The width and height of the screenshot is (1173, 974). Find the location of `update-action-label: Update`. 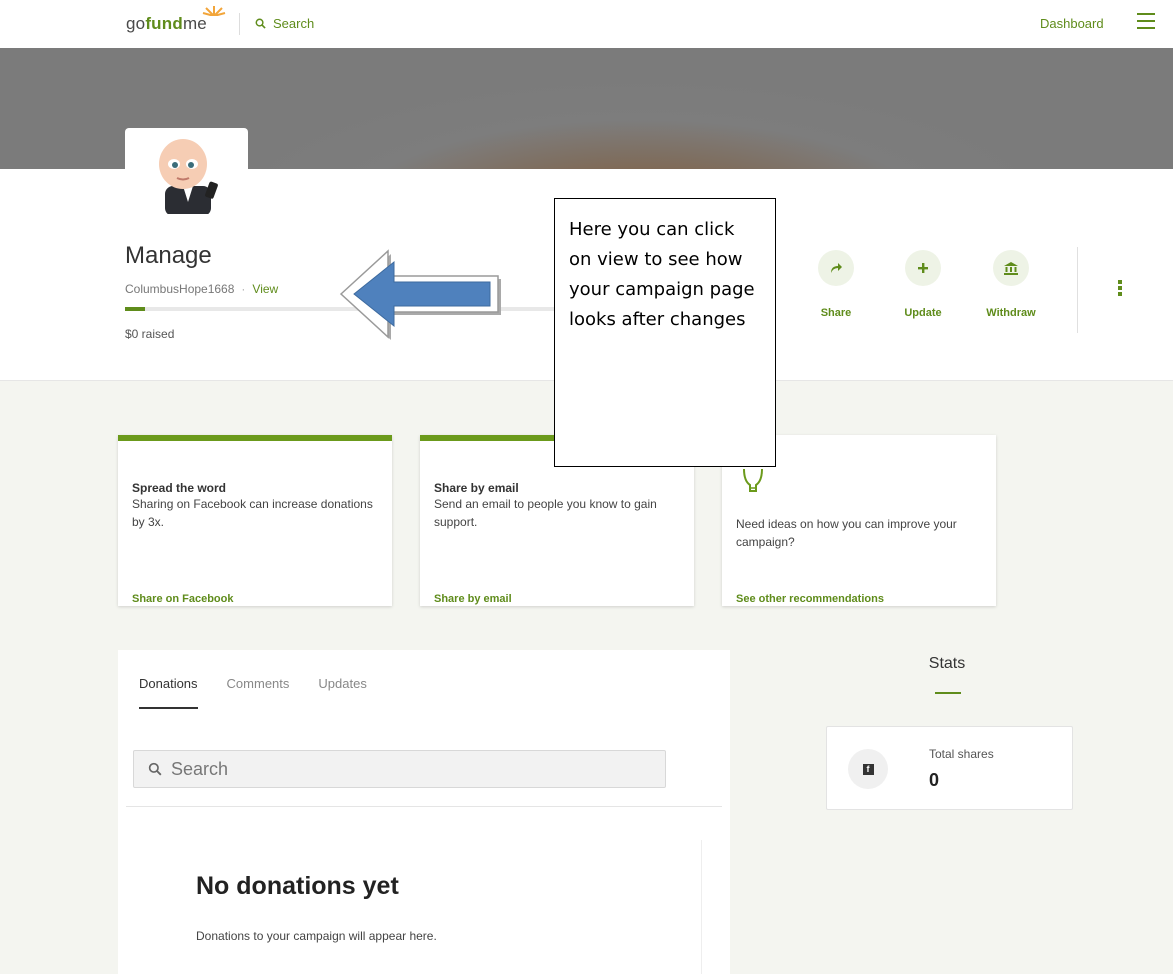

update-action-label: Update is located at coordinates (923, 313).